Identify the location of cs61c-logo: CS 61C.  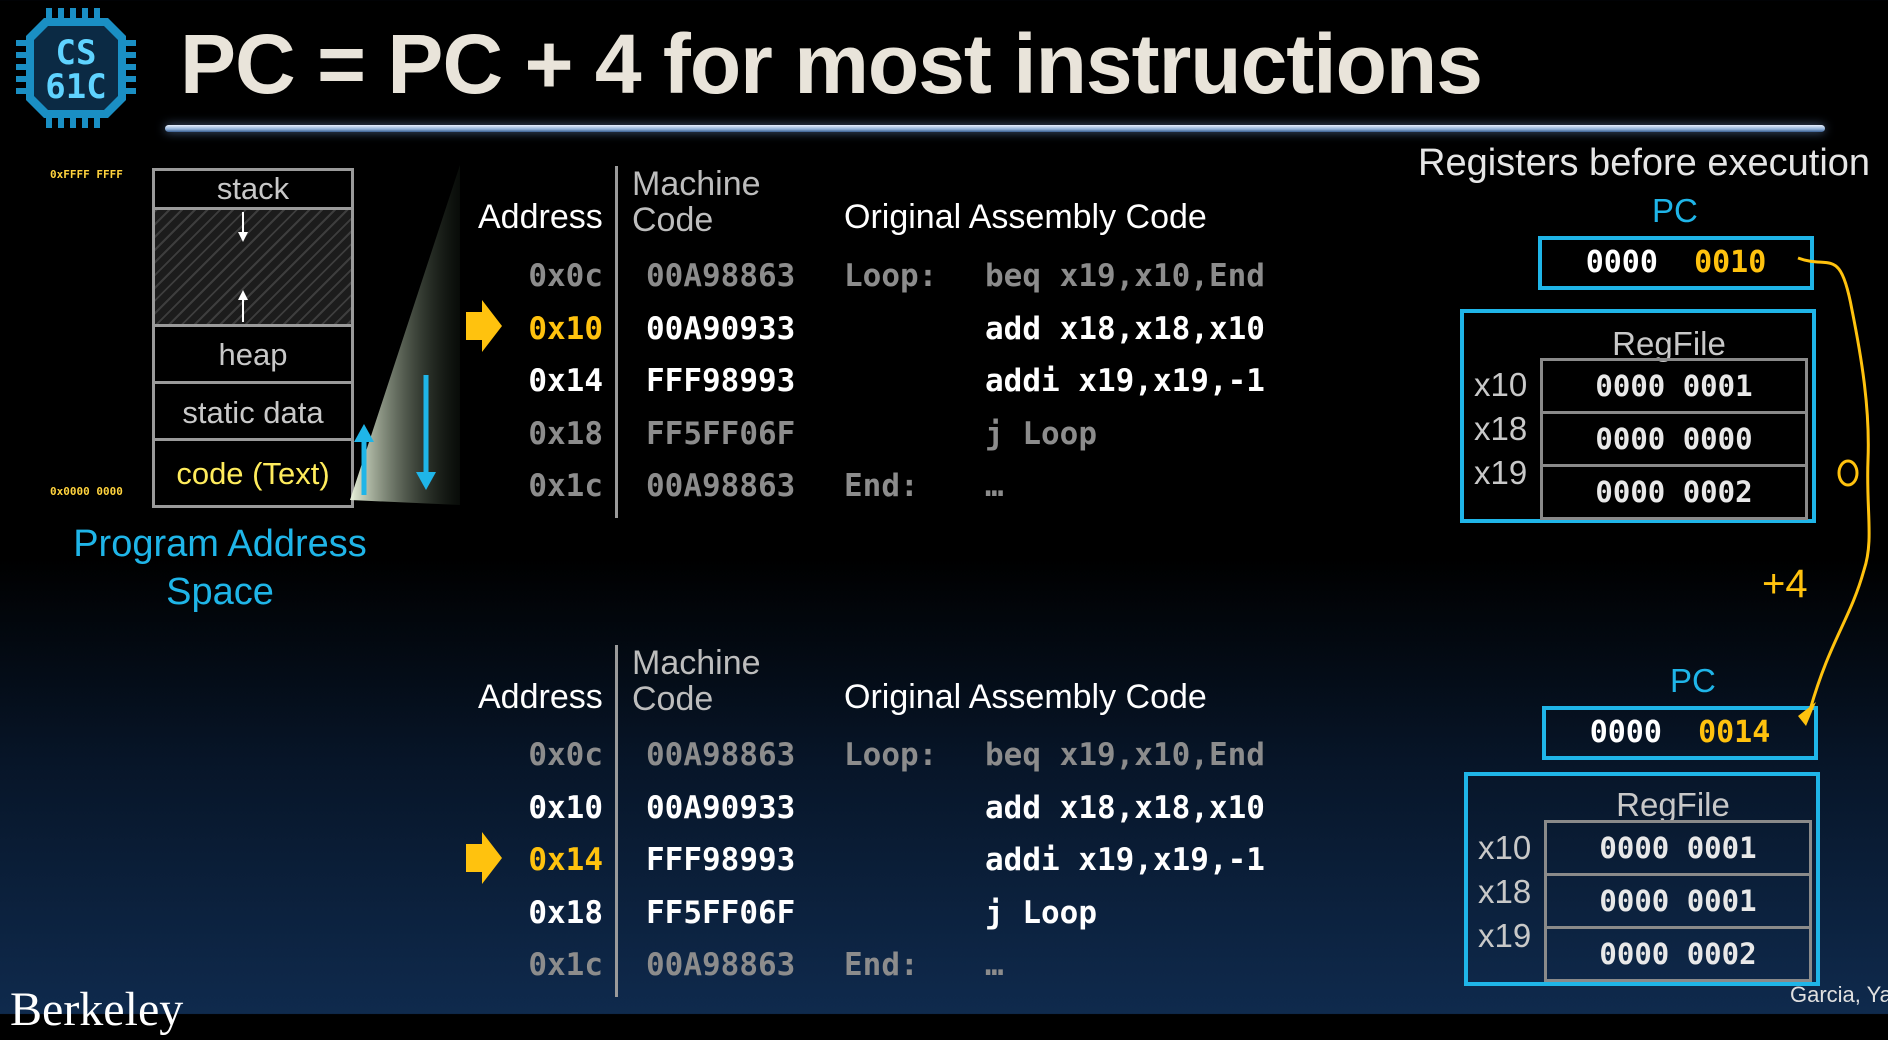
(76, 68).